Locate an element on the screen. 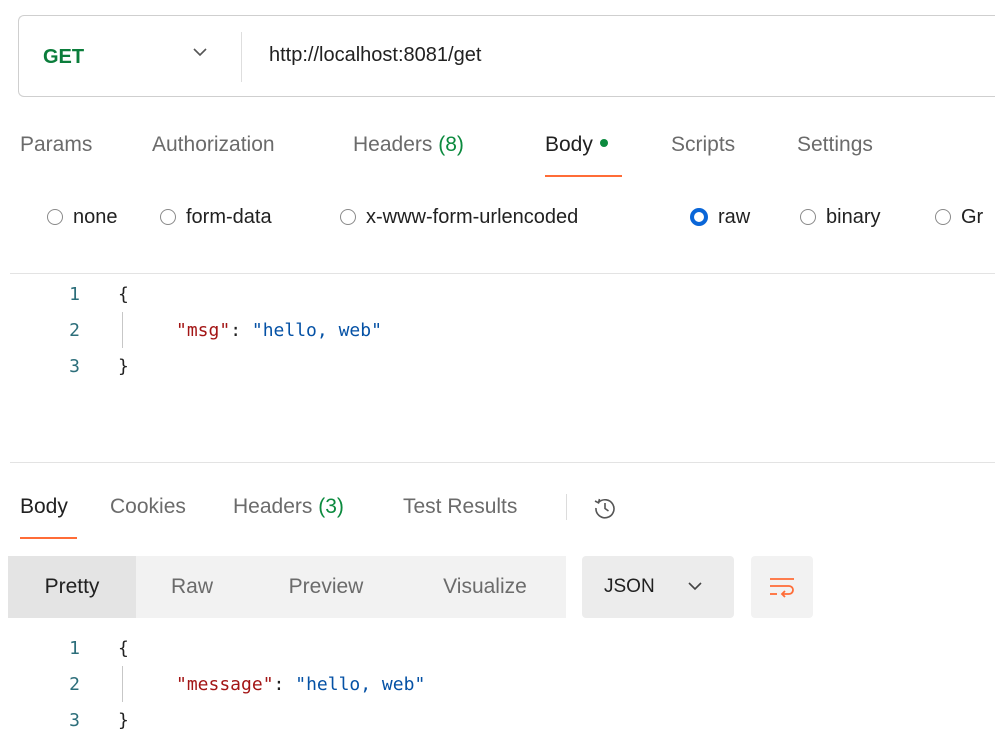 The height and width of the screenshot is (738, 995). divider is located at coordinates (502, 273).